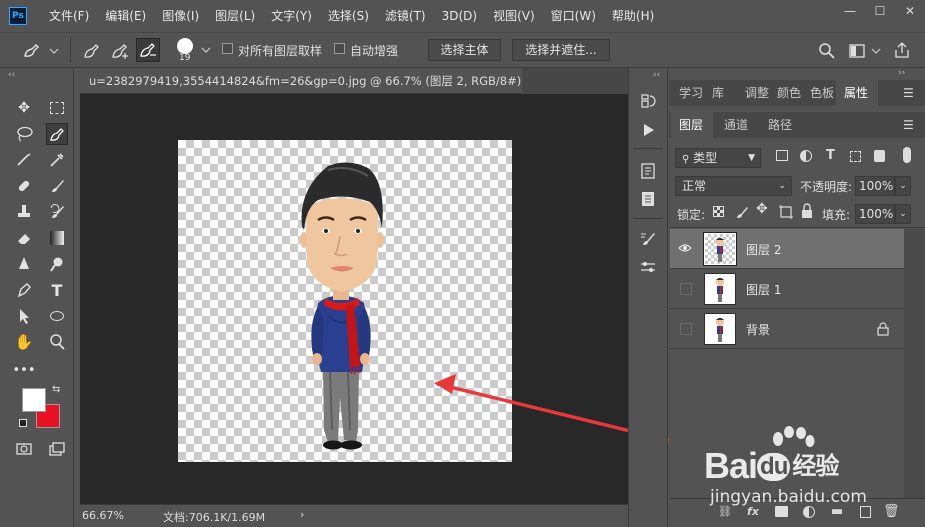 The image size is (925, 527). Describe the element at coordinates (348, 16) in the screenshot. I see `menu-select: 选择(S)` at that location.